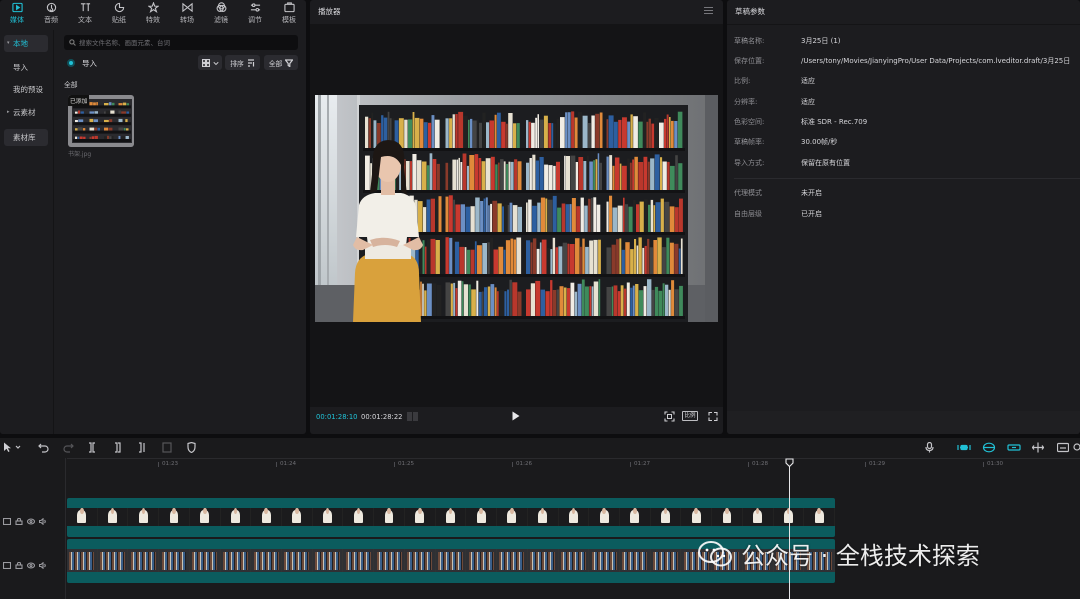 The width and height of the screenshot is (1080, 599). Describe the element at coordinates (1063, 447) in the screenshot. I see `caption-icon` at that location.